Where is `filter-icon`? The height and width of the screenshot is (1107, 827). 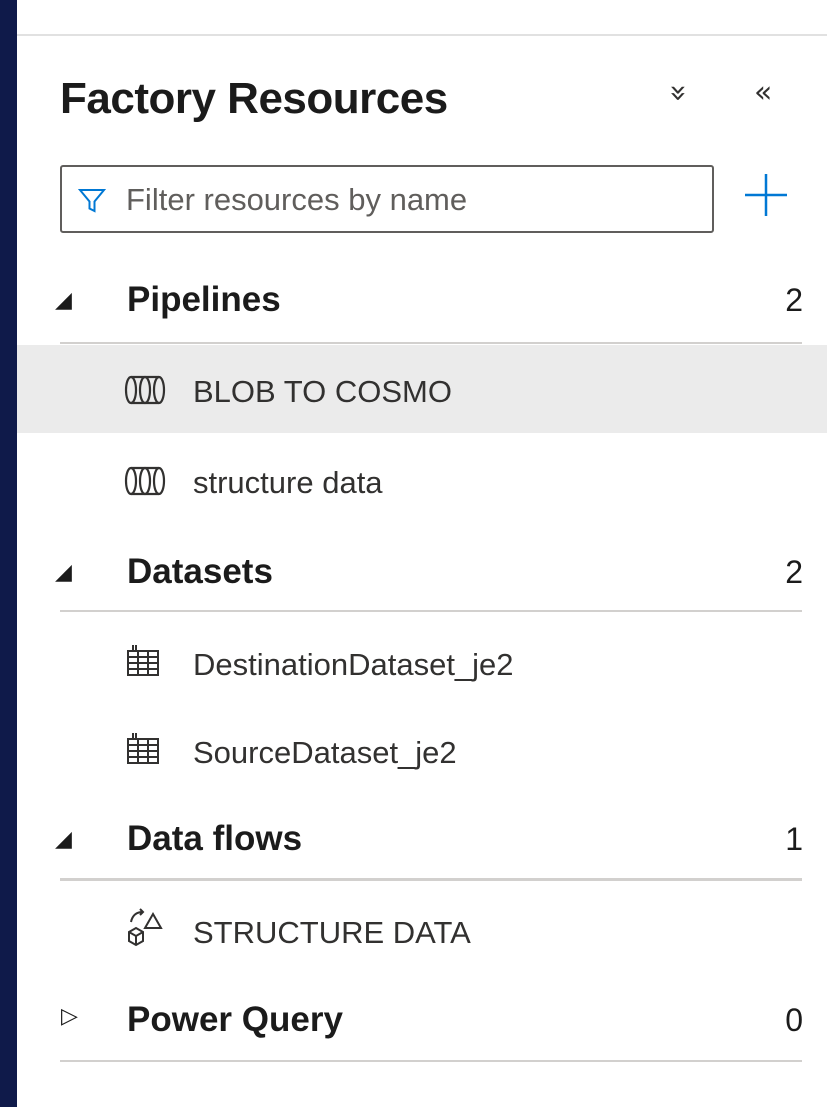
filter-icon is located at coordinates (92, 201).